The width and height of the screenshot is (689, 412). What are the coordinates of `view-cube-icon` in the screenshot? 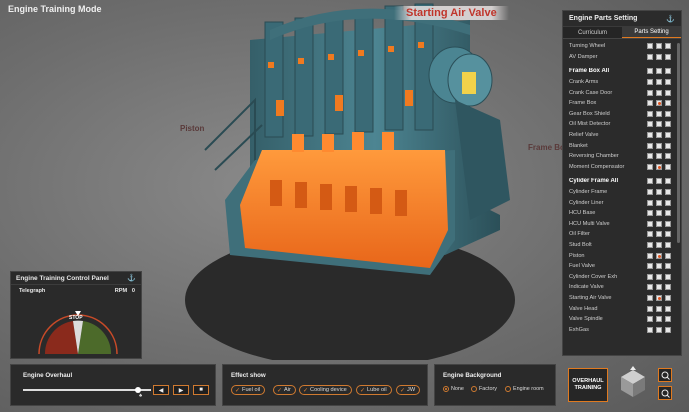 It's located at (633, 384).